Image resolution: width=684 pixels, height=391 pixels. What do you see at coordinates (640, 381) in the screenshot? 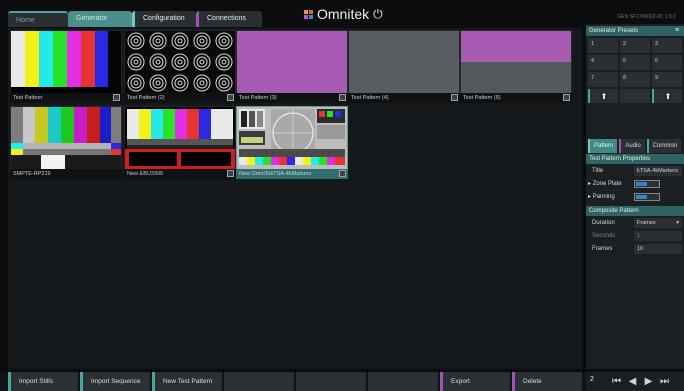
I see `transport-controls: ⏮ ◀ ▶ ⏭` at bounding box center [640, 381].